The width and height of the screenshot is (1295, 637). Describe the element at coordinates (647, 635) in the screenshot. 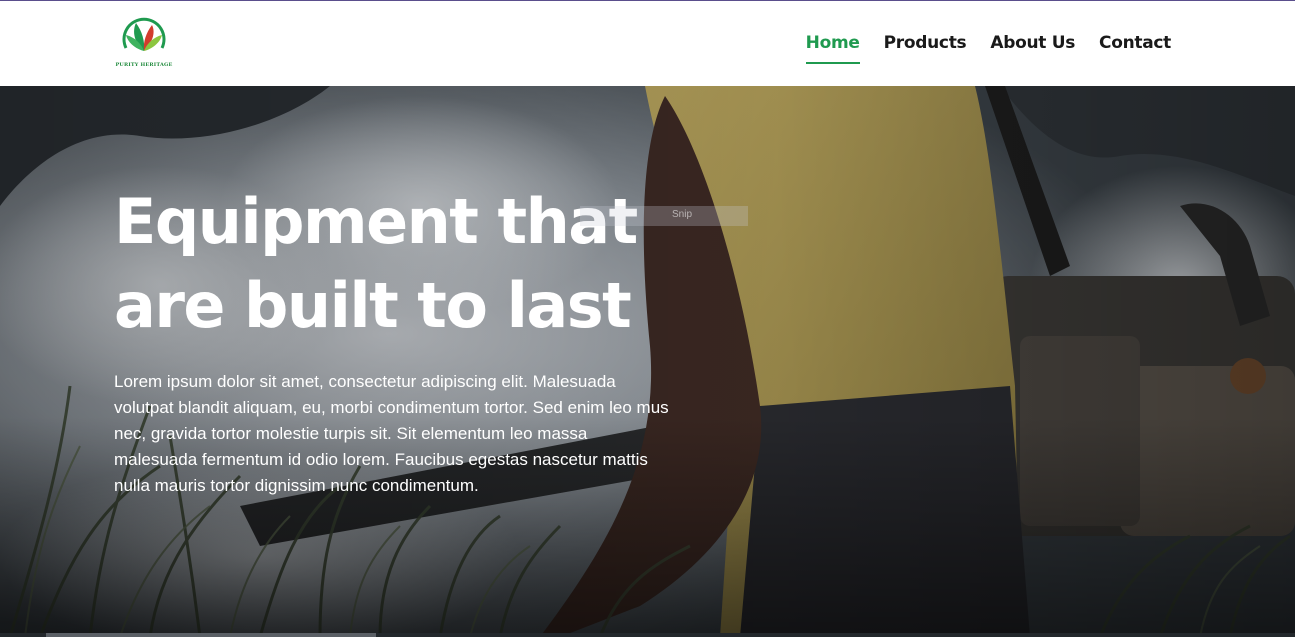

I see `bottom-strip` at that location.